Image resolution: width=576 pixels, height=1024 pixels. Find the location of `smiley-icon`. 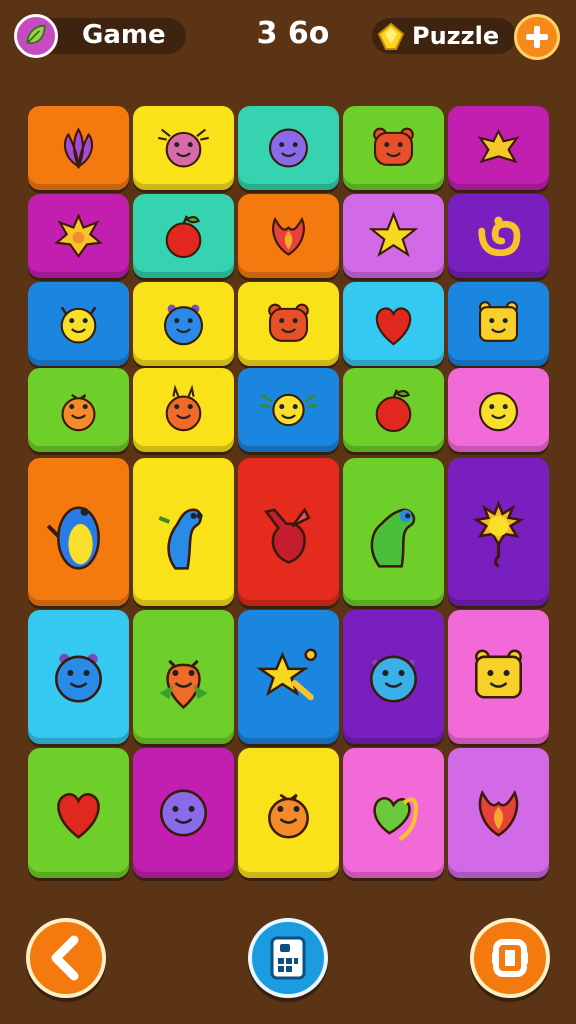

smiley-icon is located at coordinates (498, 411).